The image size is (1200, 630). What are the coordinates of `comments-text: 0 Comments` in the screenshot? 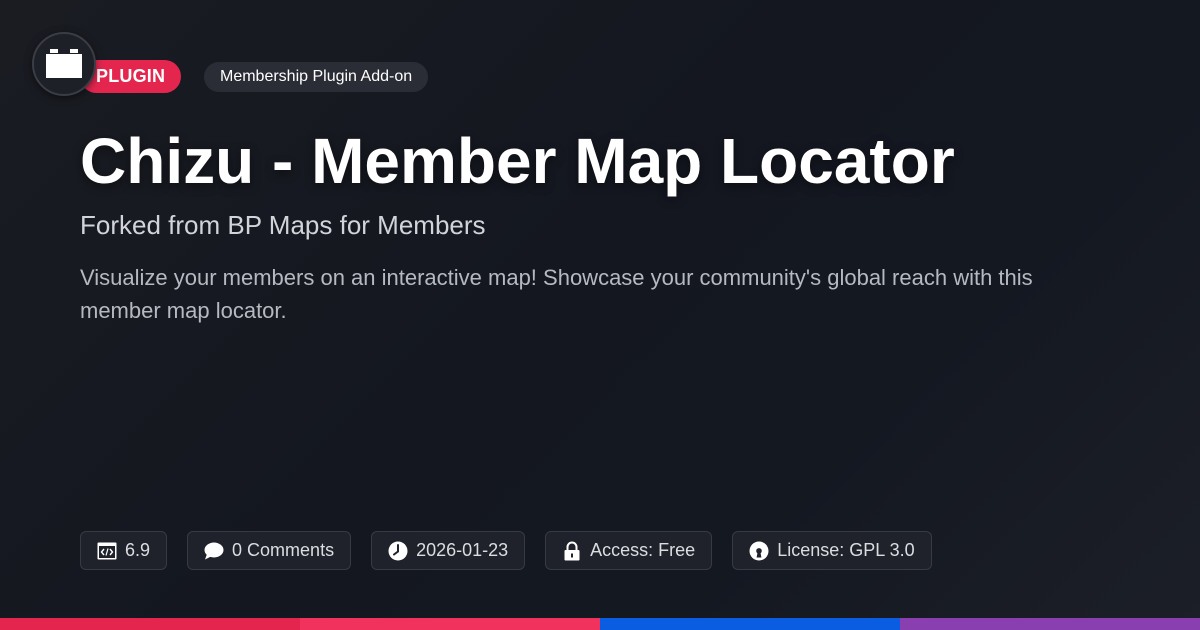 It's located at (283, 550).